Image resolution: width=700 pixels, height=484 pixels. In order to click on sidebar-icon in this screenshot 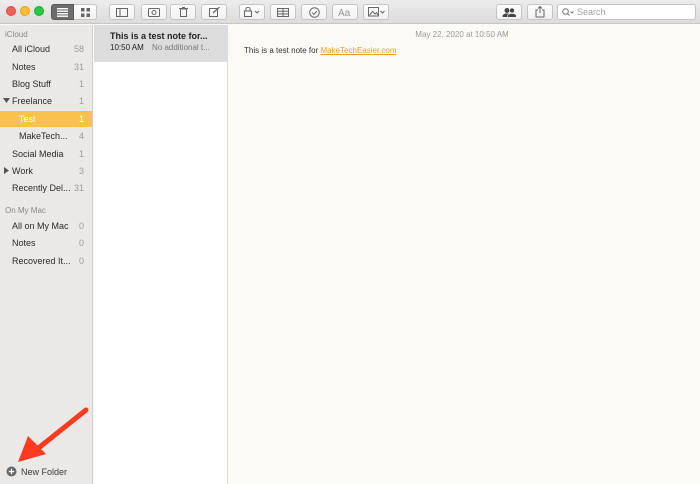, I will do `click(122, 12)`.